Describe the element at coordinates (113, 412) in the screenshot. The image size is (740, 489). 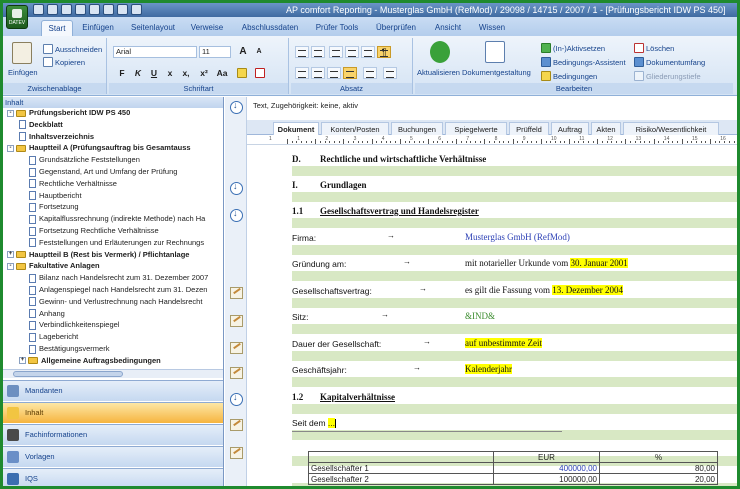
I see `nav-inhalt: Inhalt` at that location.